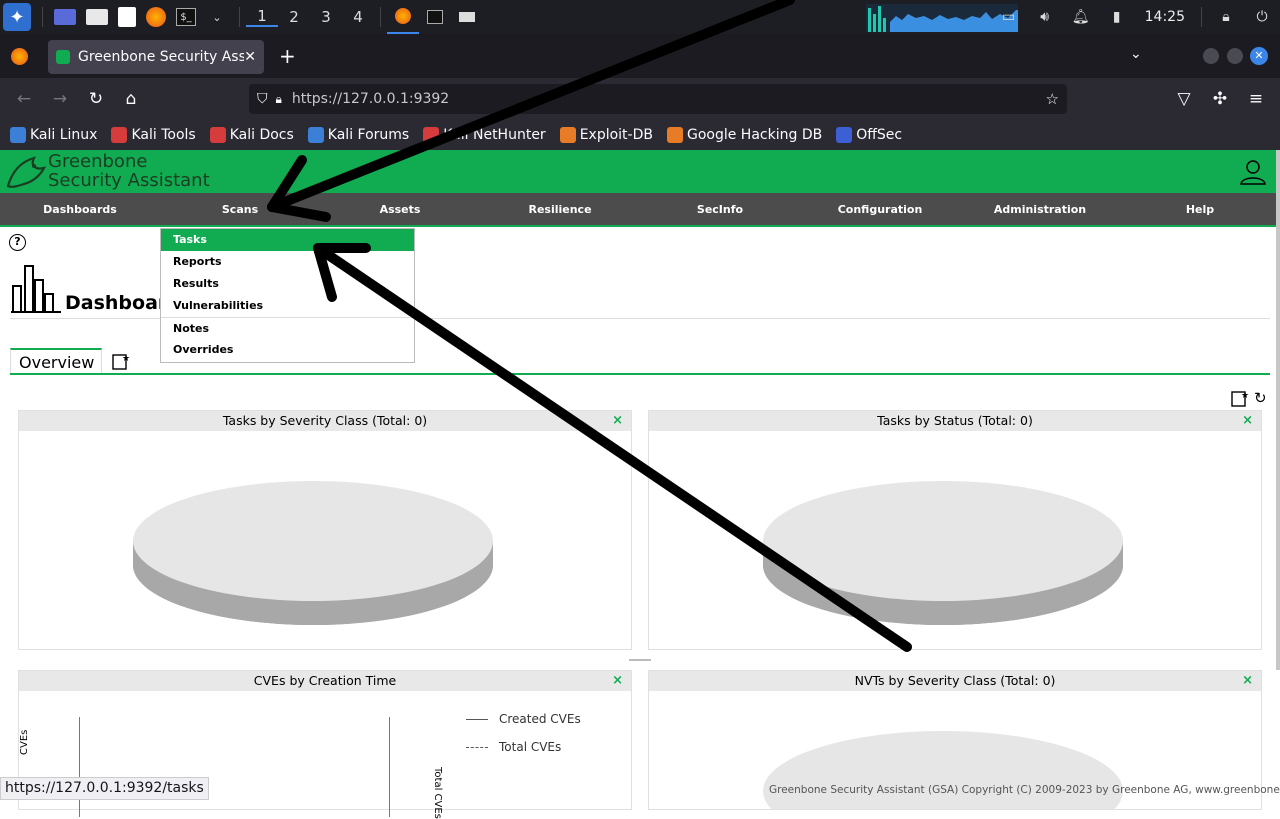 This screenshot has height=819, width=1280. Describe the element at coordinates (955, 421) in the screenshot. I see `dashlet-header: Tasks by Status (Total: 0) ×` at that location.